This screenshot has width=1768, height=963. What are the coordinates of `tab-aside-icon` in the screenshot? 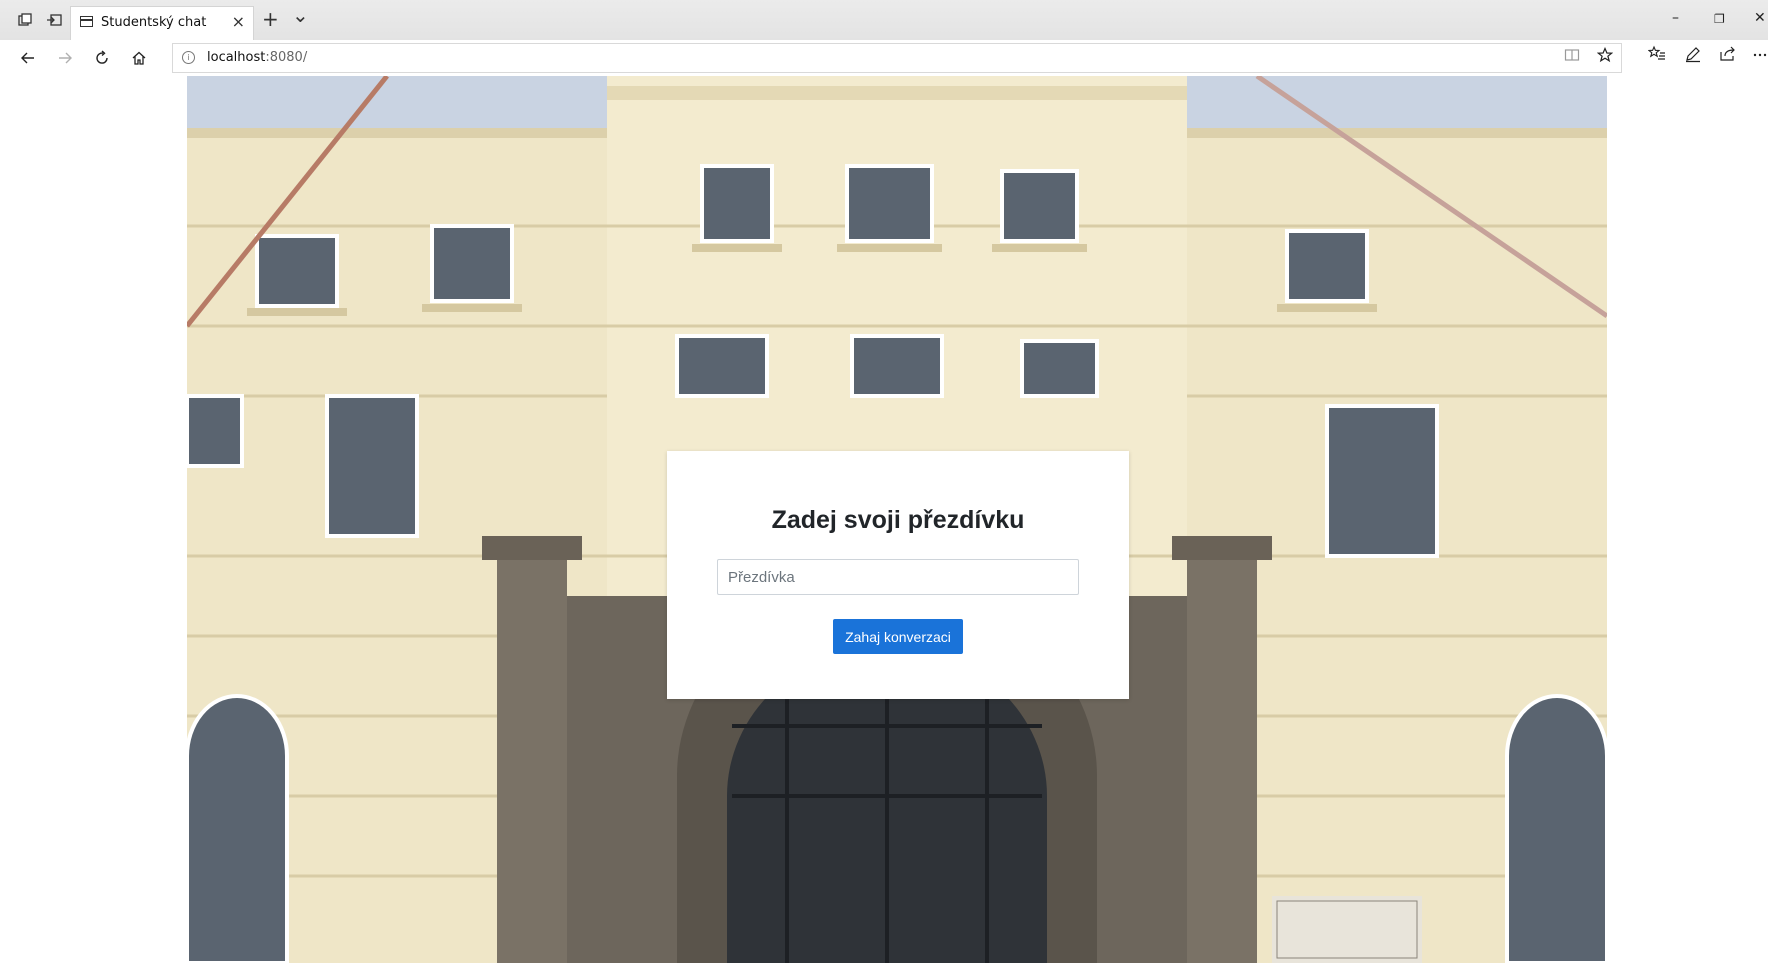 It's located at (25, 20).